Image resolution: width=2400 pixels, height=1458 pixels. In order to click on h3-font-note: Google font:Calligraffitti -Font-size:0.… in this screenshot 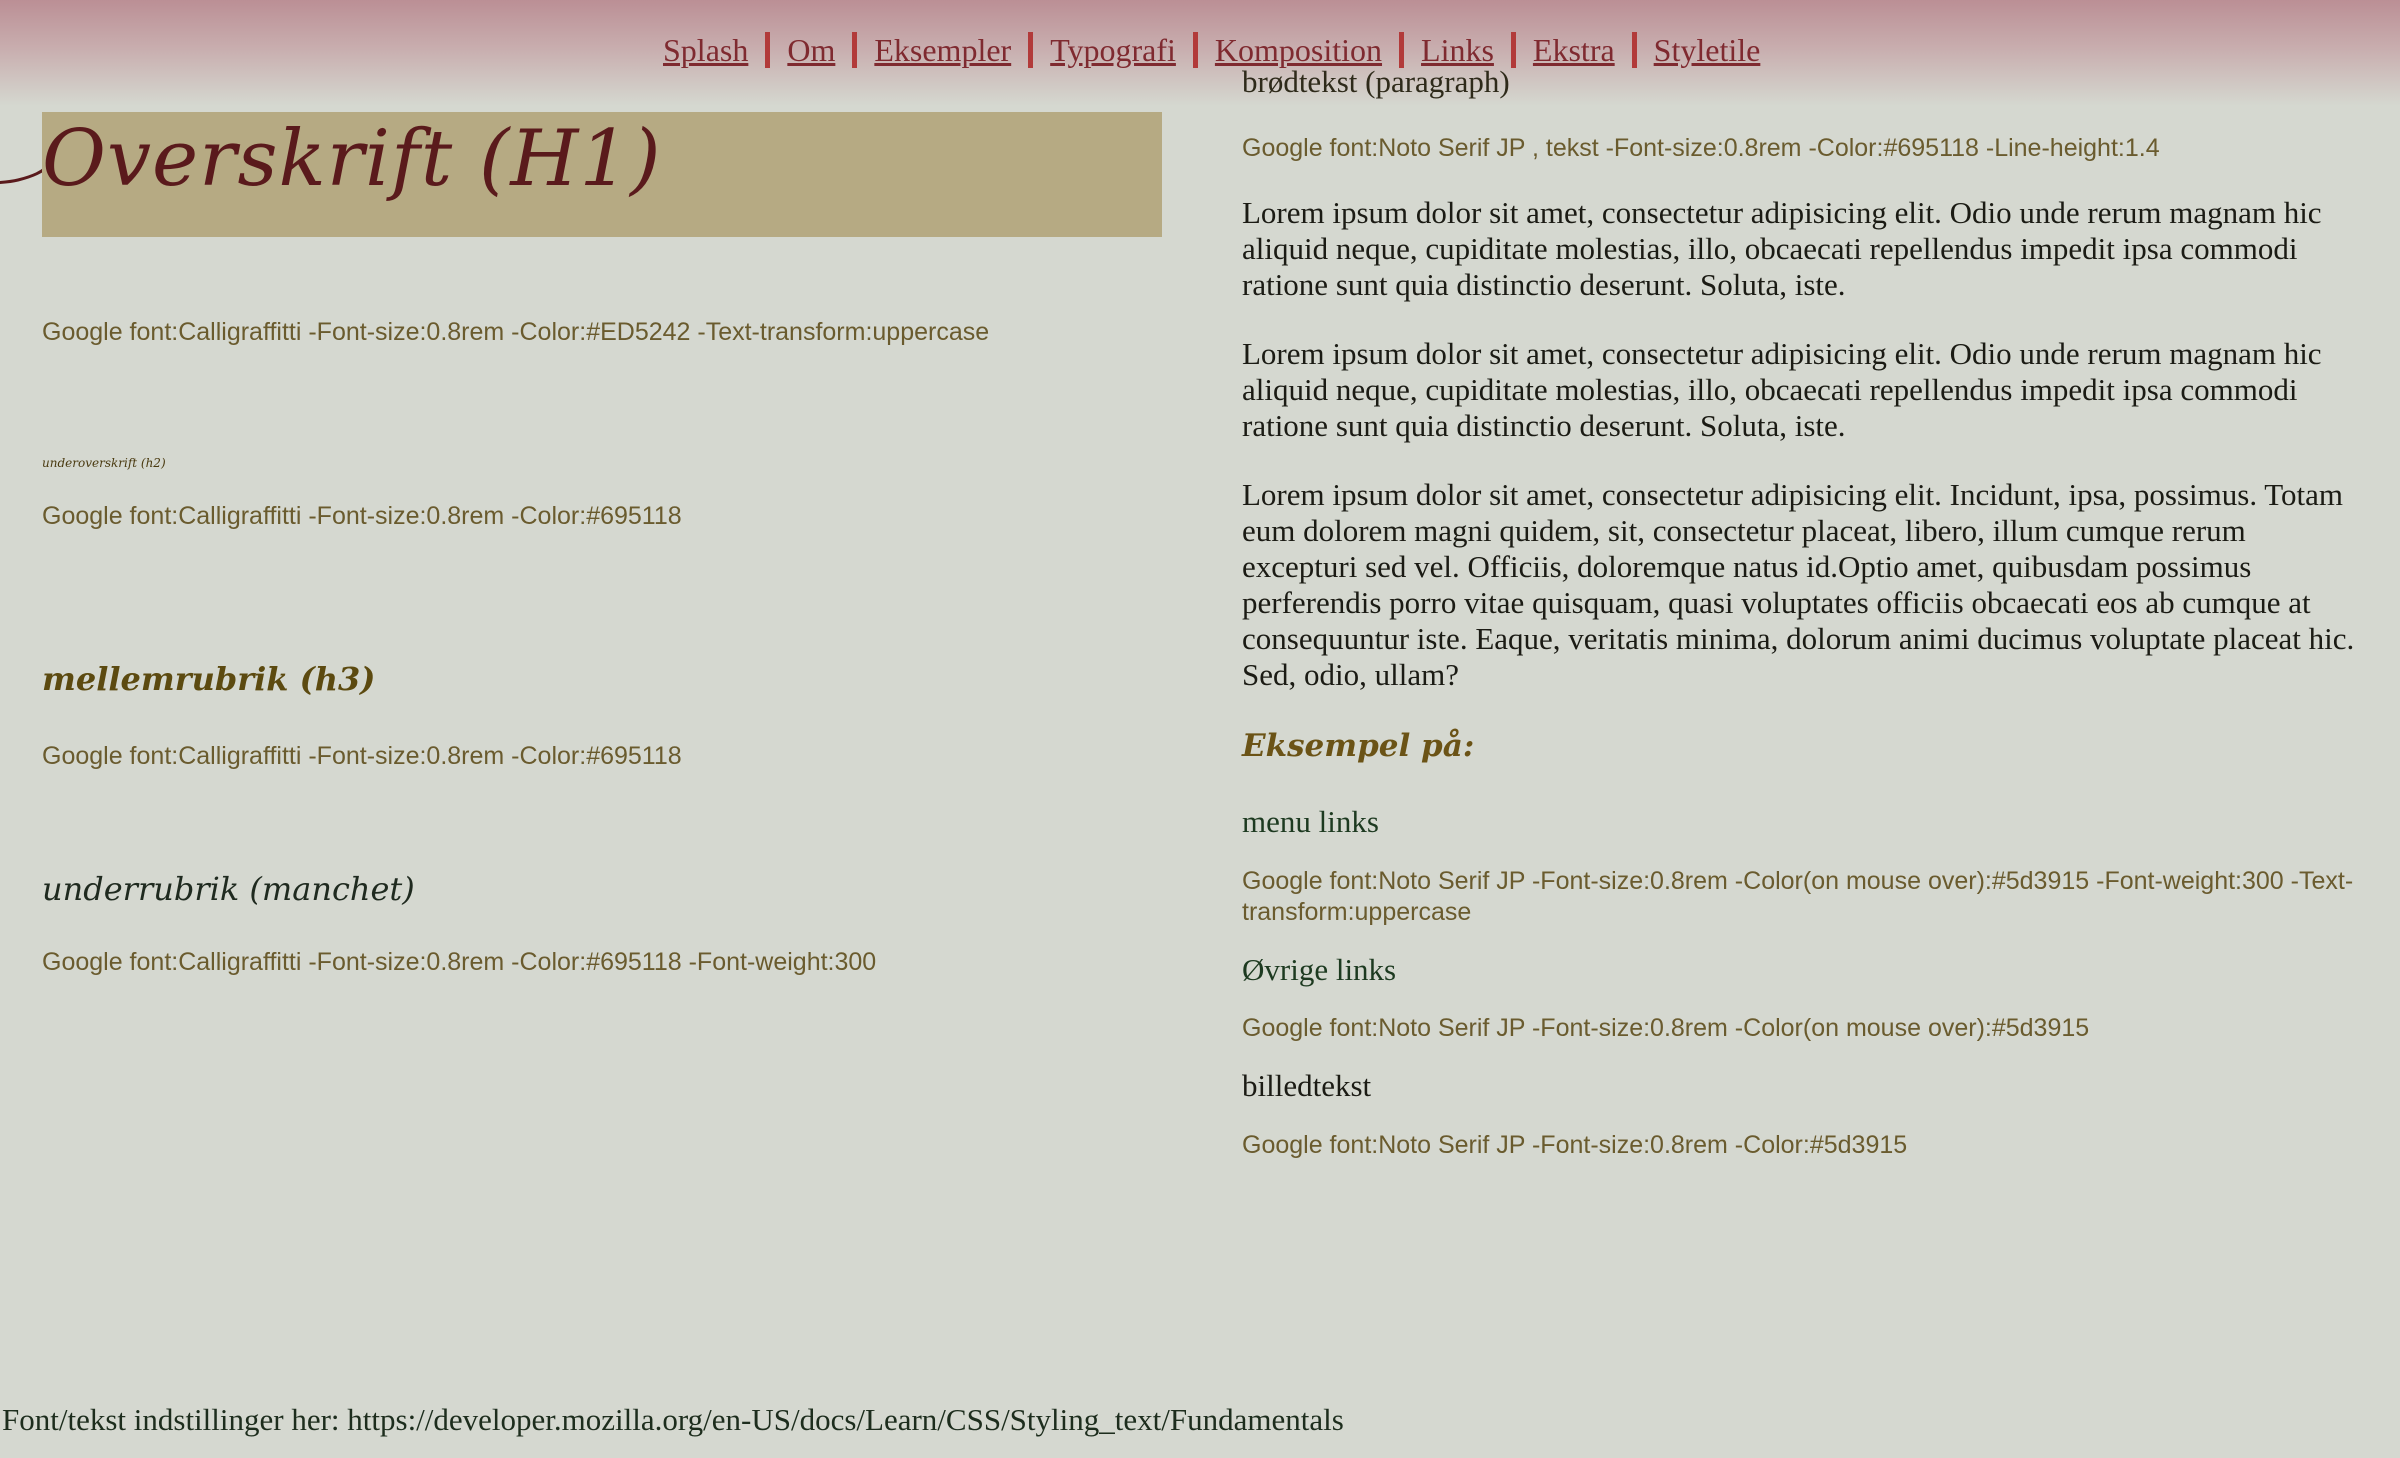, I will do `click(362, 756)`.